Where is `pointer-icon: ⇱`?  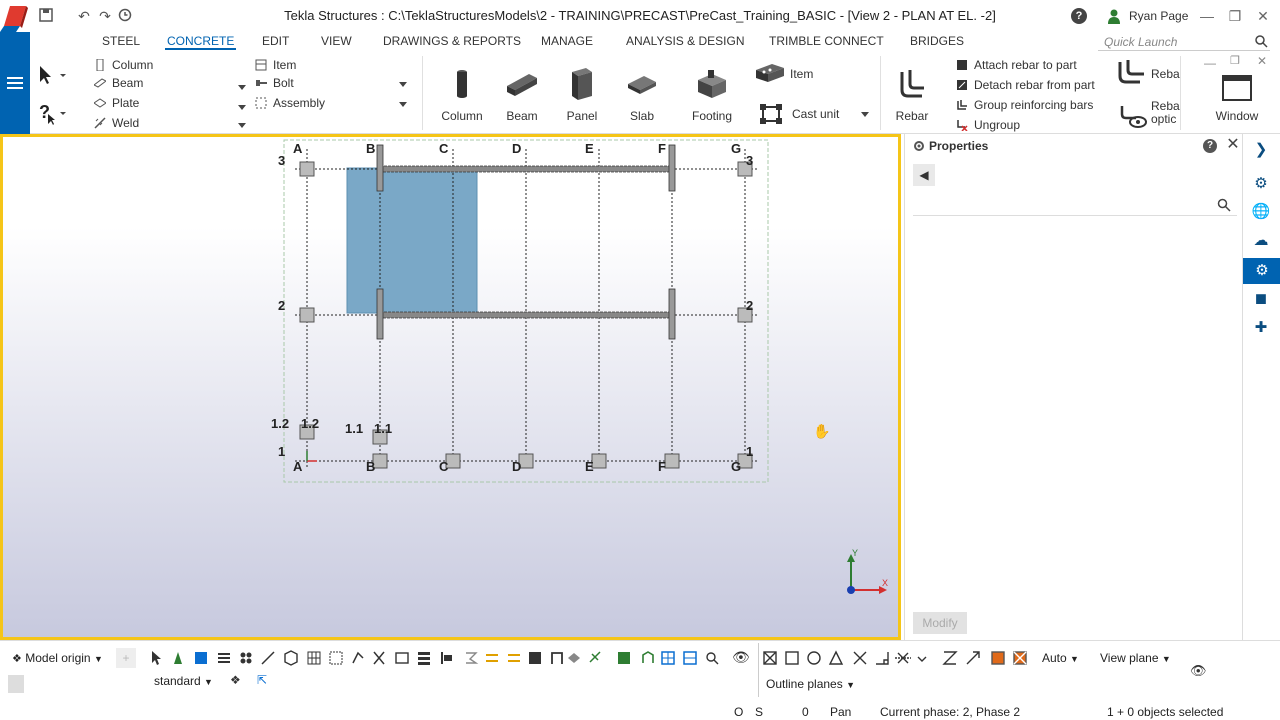
pointer-icon: ⇱ is located at coordinates (262, 680).